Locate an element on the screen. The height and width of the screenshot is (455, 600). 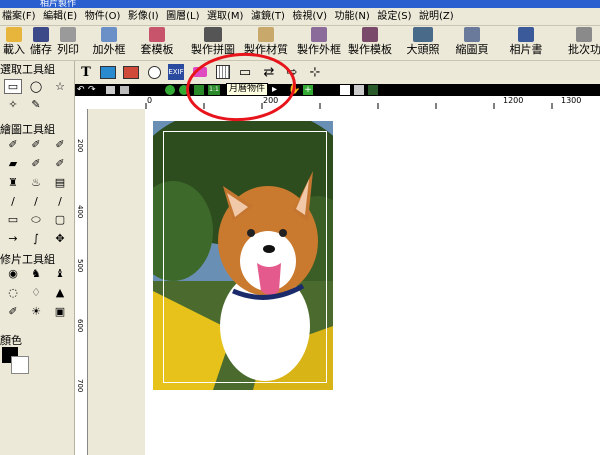
thumbnail-icon is located at coordinates (472, 34).